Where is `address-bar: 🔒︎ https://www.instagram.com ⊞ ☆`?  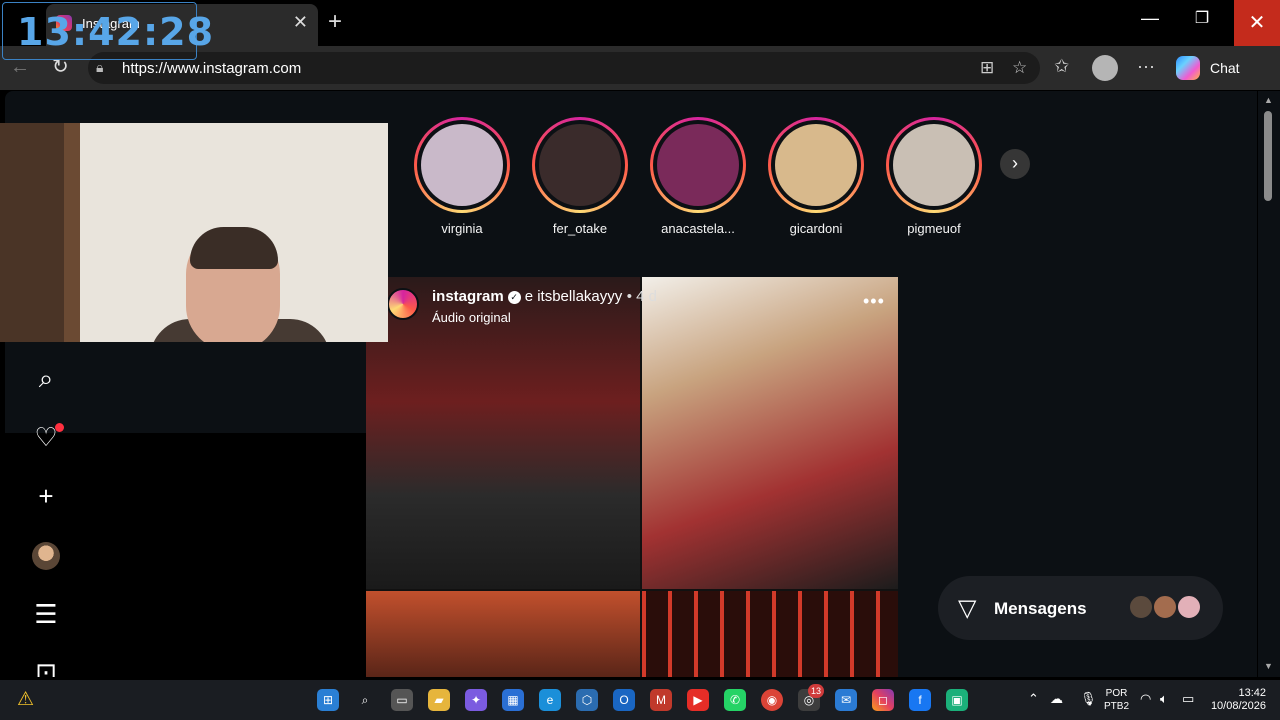 address-bar: 🔒︎ https://www.instagram.com ⊞ ☆ is located at coordinates (564, 68).